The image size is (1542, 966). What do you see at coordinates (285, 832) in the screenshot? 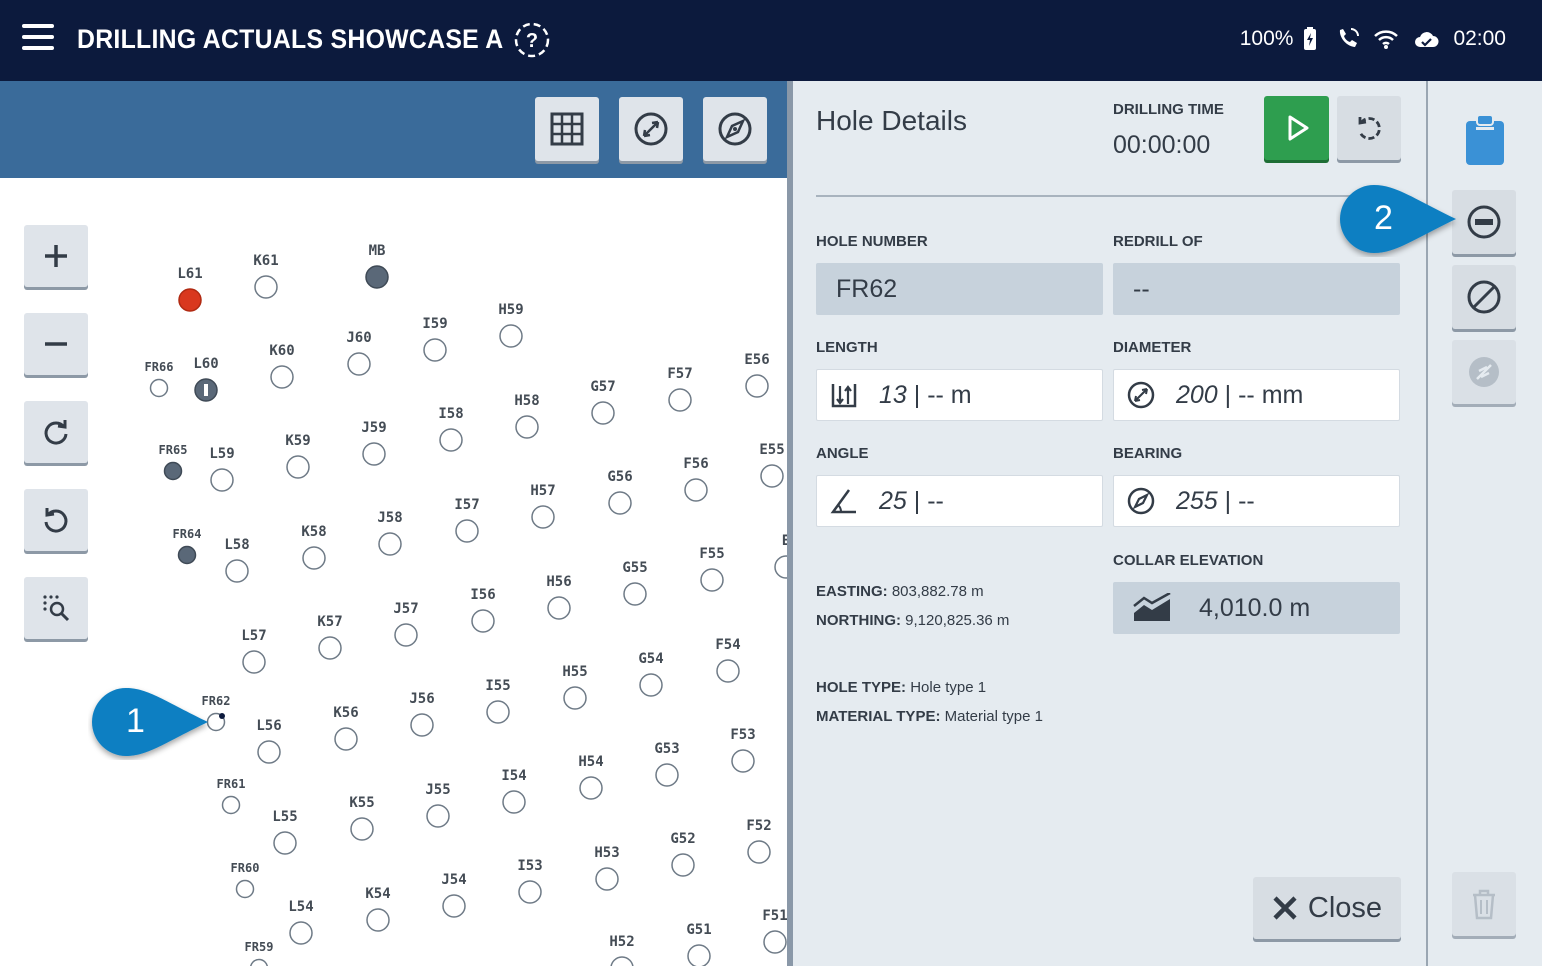
I see `hole-l55: L55` at bounding box center [285, 832].